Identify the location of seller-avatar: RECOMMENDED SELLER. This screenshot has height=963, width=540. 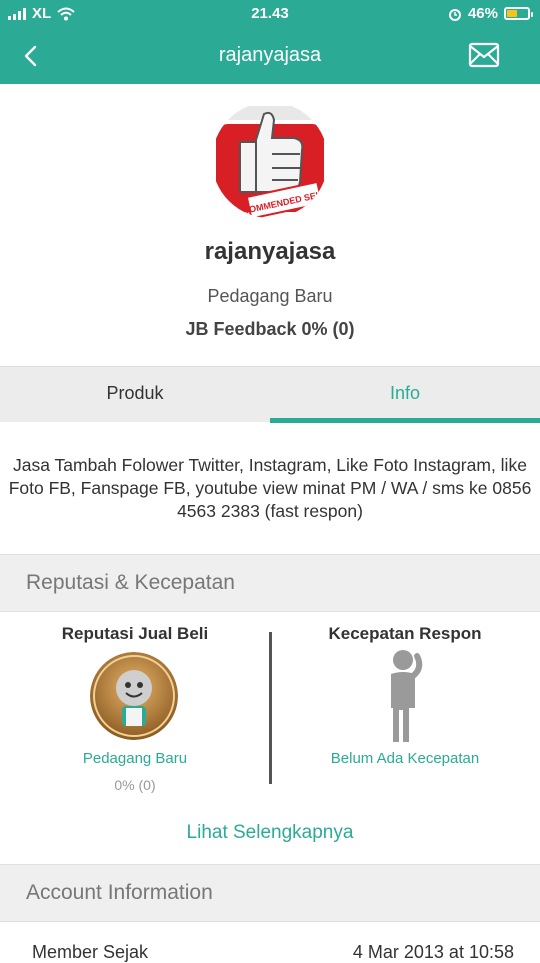
(270, 160).